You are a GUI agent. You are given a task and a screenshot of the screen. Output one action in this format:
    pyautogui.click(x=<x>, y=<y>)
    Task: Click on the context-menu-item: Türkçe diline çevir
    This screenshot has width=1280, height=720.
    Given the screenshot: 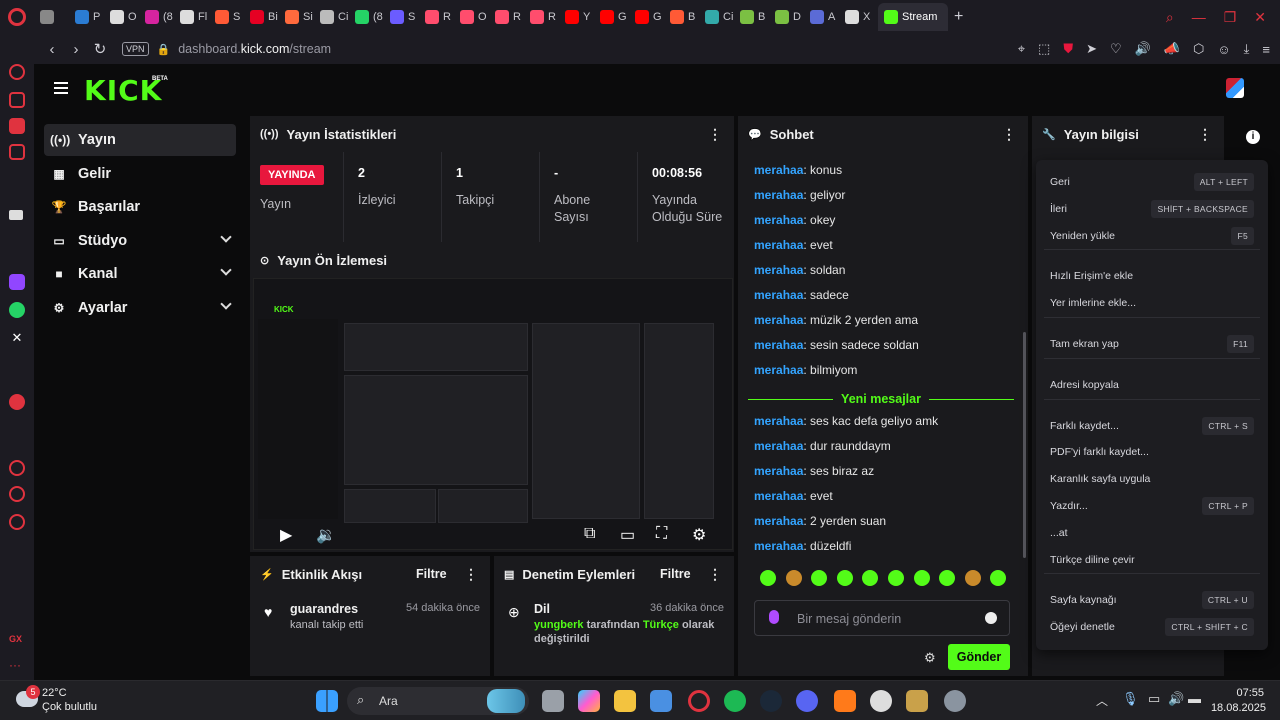 What is the action you would take?
    pyautogui.click(x=1152, y=560)
    